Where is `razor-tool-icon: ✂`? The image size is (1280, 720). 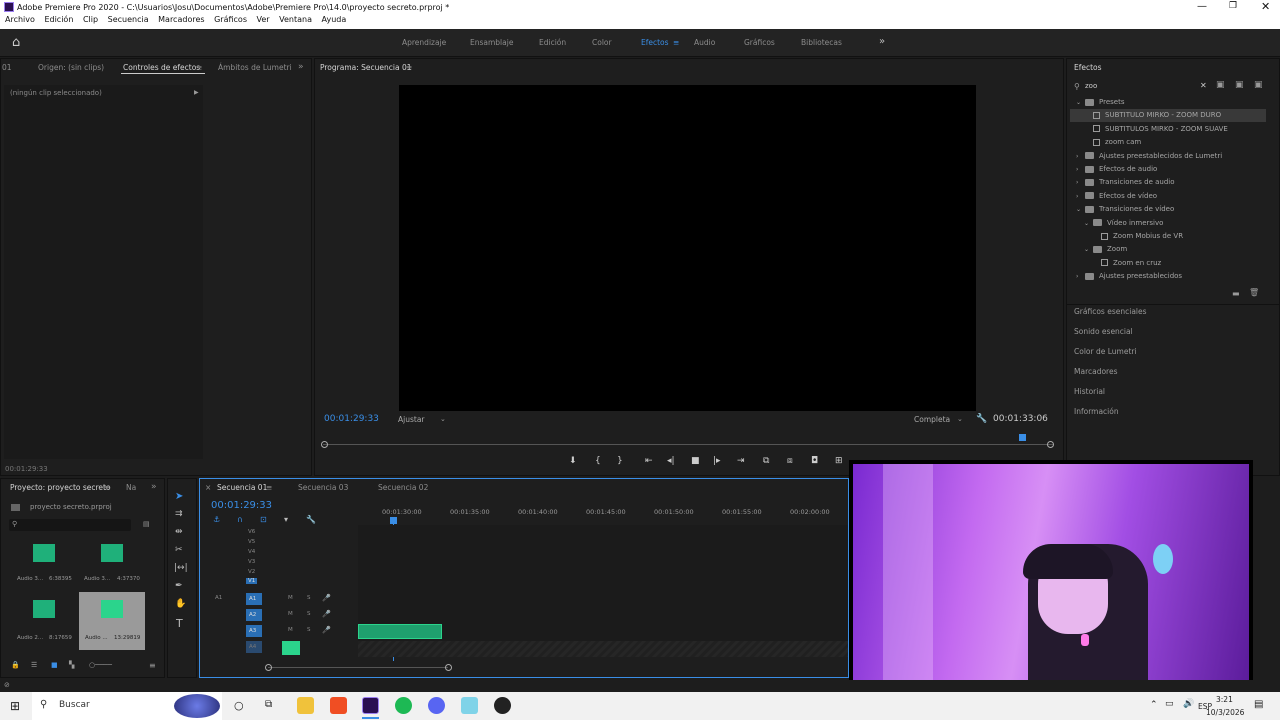
razor-tool-icon: ✂ is located at coordinates (179, 550).